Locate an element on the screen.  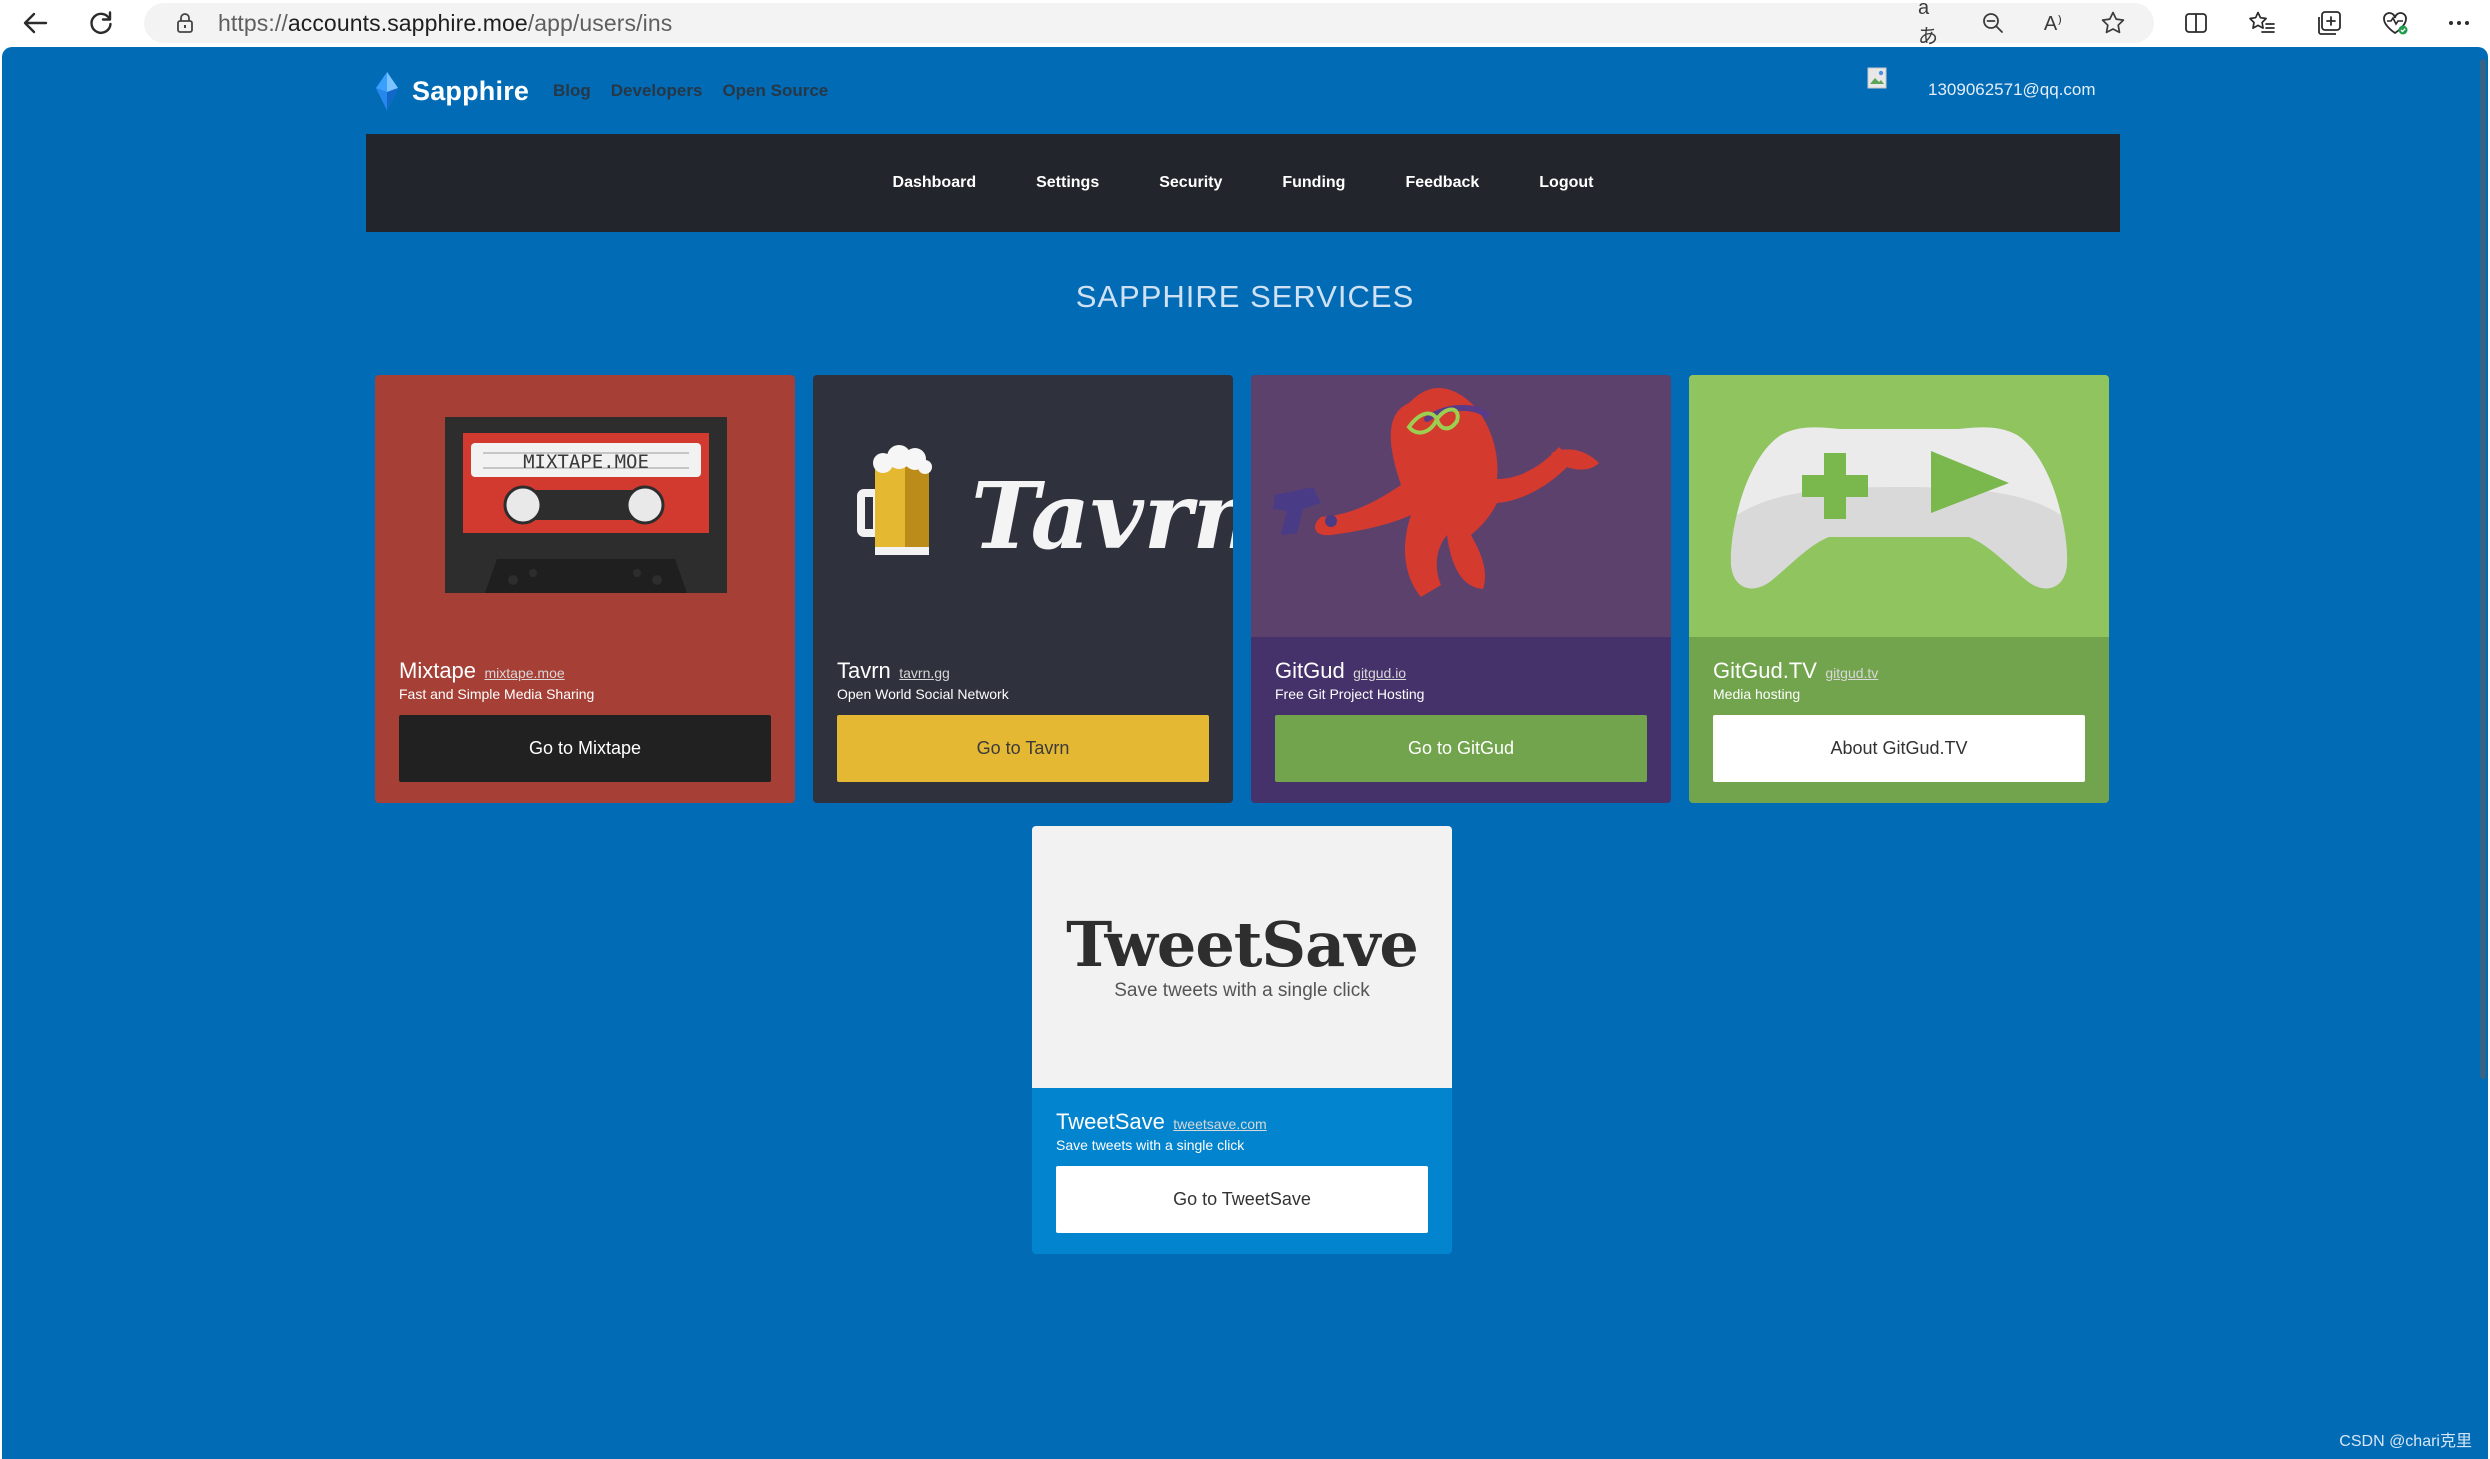
url-host: accounts.sapphire.moe is located at coordinates (407, 23).